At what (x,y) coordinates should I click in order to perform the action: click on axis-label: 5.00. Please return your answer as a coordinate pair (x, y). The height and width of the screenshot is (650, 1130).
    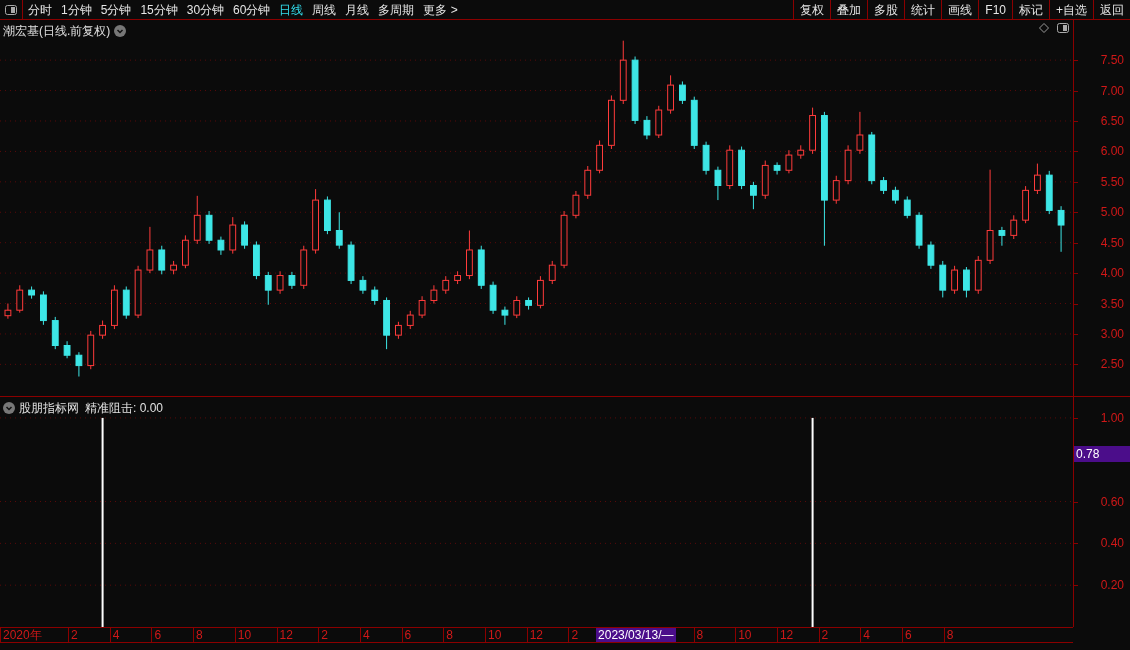
    Looking at the image, I should click on (1112, 212).